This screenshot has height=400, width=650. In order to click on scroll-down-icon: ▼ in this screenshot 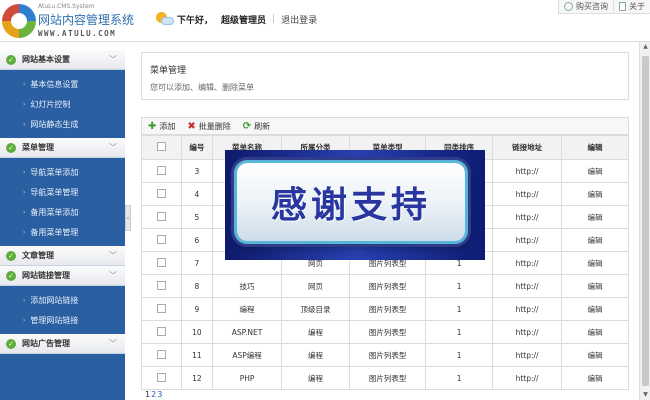, I will do `click(645, 395)`.